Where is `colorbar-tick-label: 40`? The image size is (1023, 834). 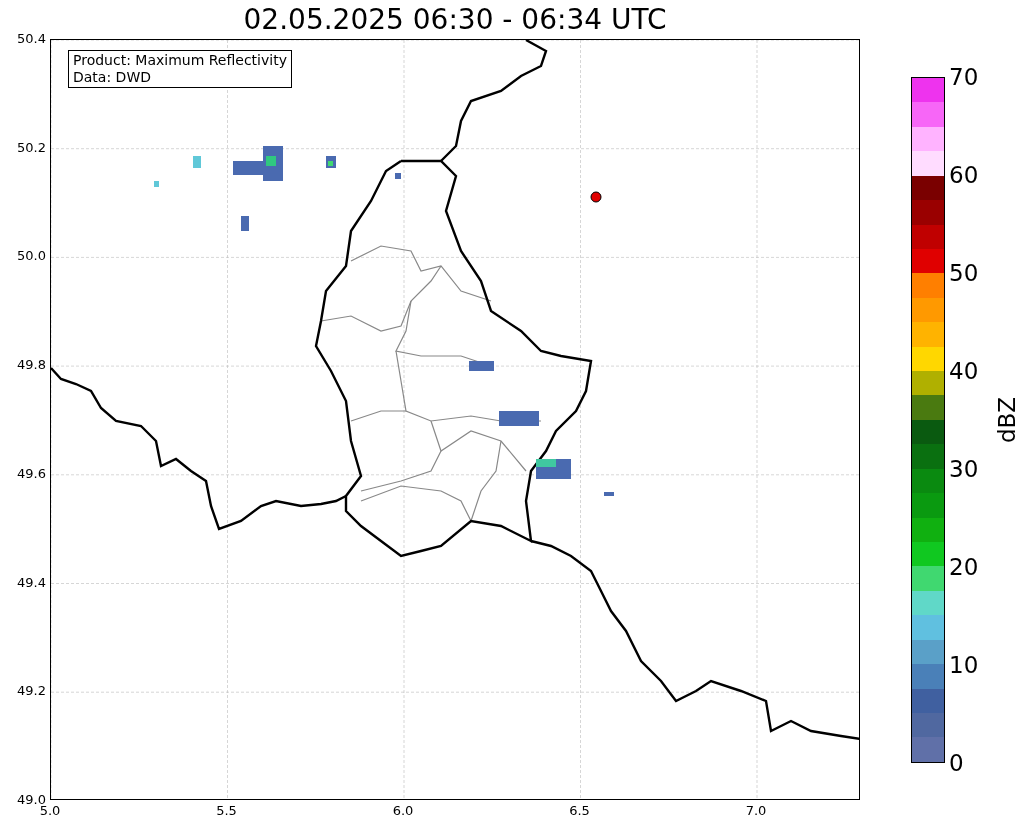
colorbar-tick-label: 40 is located at coordinates (964, 371).